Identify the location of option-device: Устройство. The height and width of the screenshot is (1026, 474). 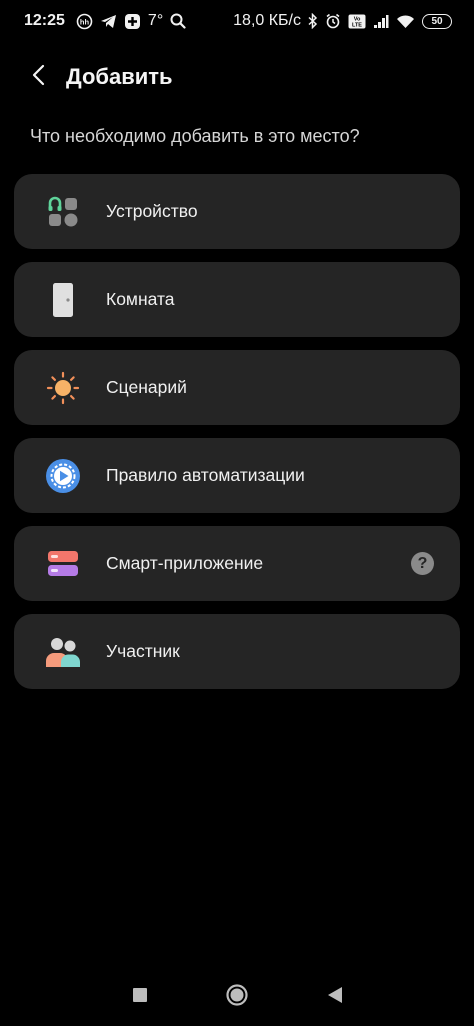
(237, 211).